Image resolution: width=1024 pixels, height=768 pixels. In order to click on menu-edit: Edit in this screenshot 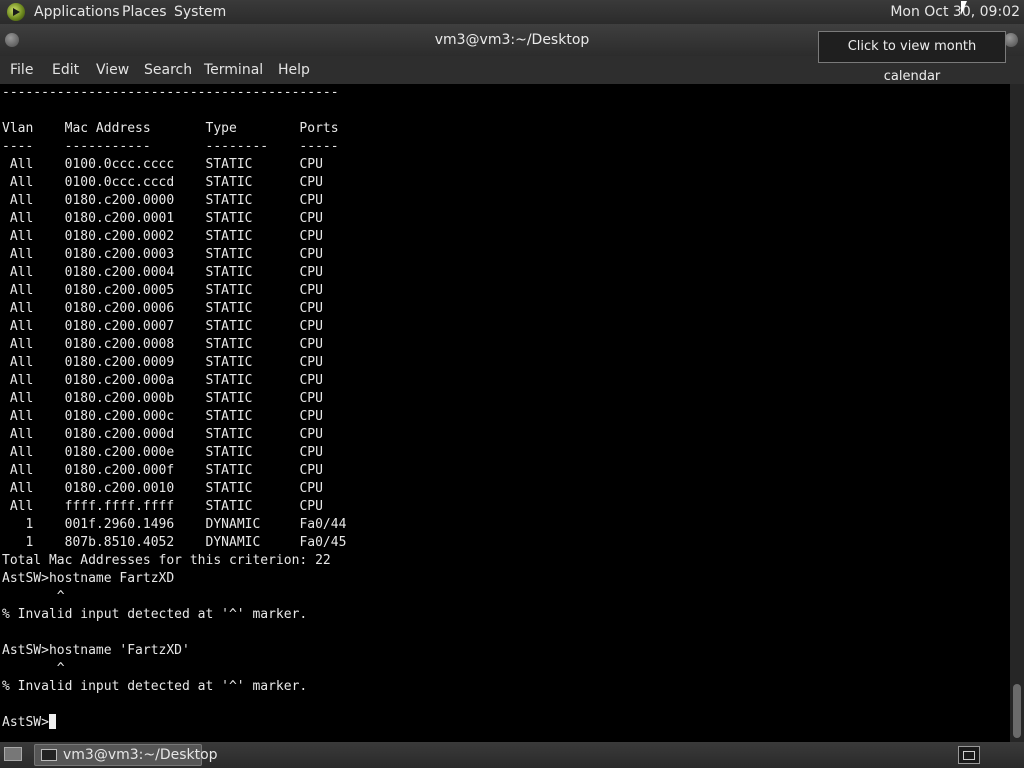, I will do `click(65, 70)`.